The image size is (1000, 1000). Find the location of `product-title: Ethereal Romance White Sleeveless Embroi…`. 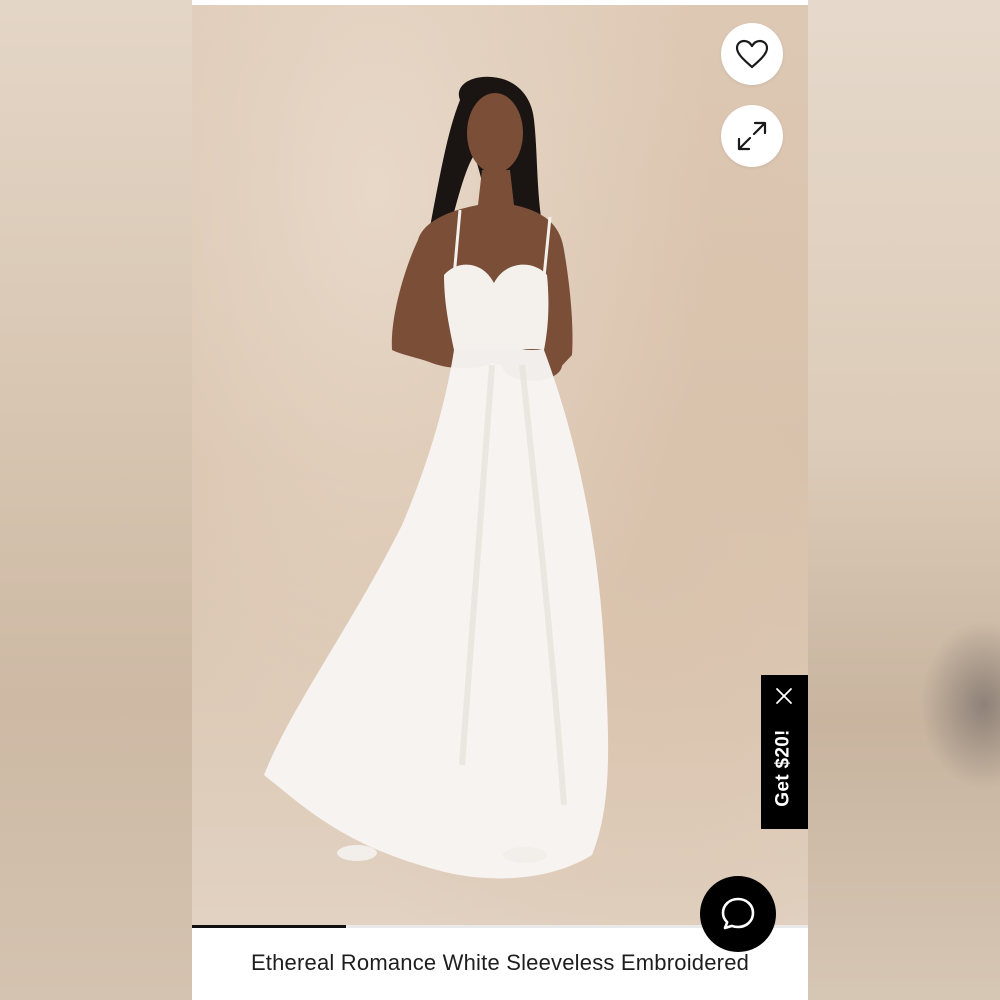

product-title: Ethereal Romance White Sleeveless Embroi… is located at coordinates (500, 962).